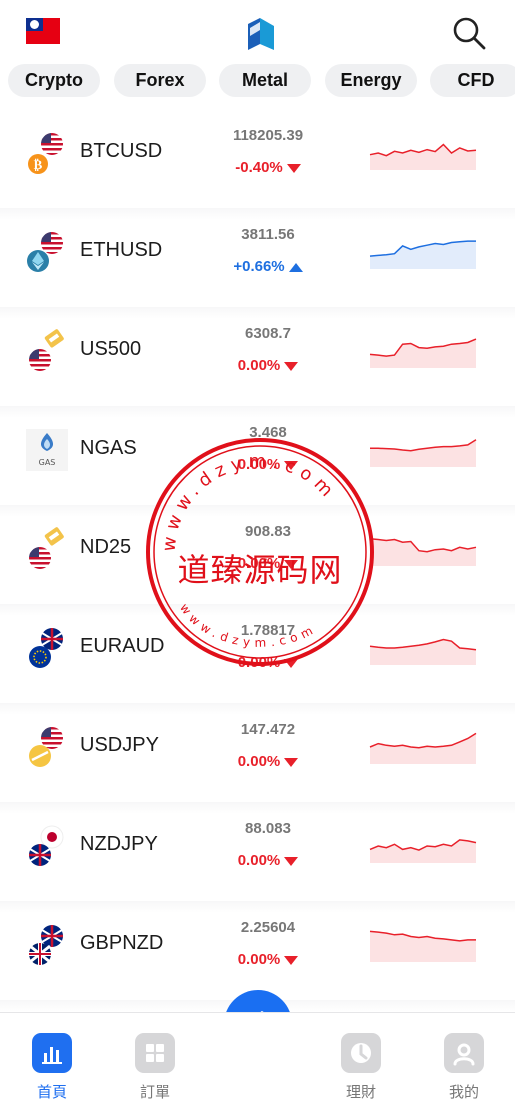 This screenshot has height=1115, width=515. What do you see at coordinates (47, 450) in the screenshot?
I see `natural-gas-icon: GAS` at bounding box center [47, 450].